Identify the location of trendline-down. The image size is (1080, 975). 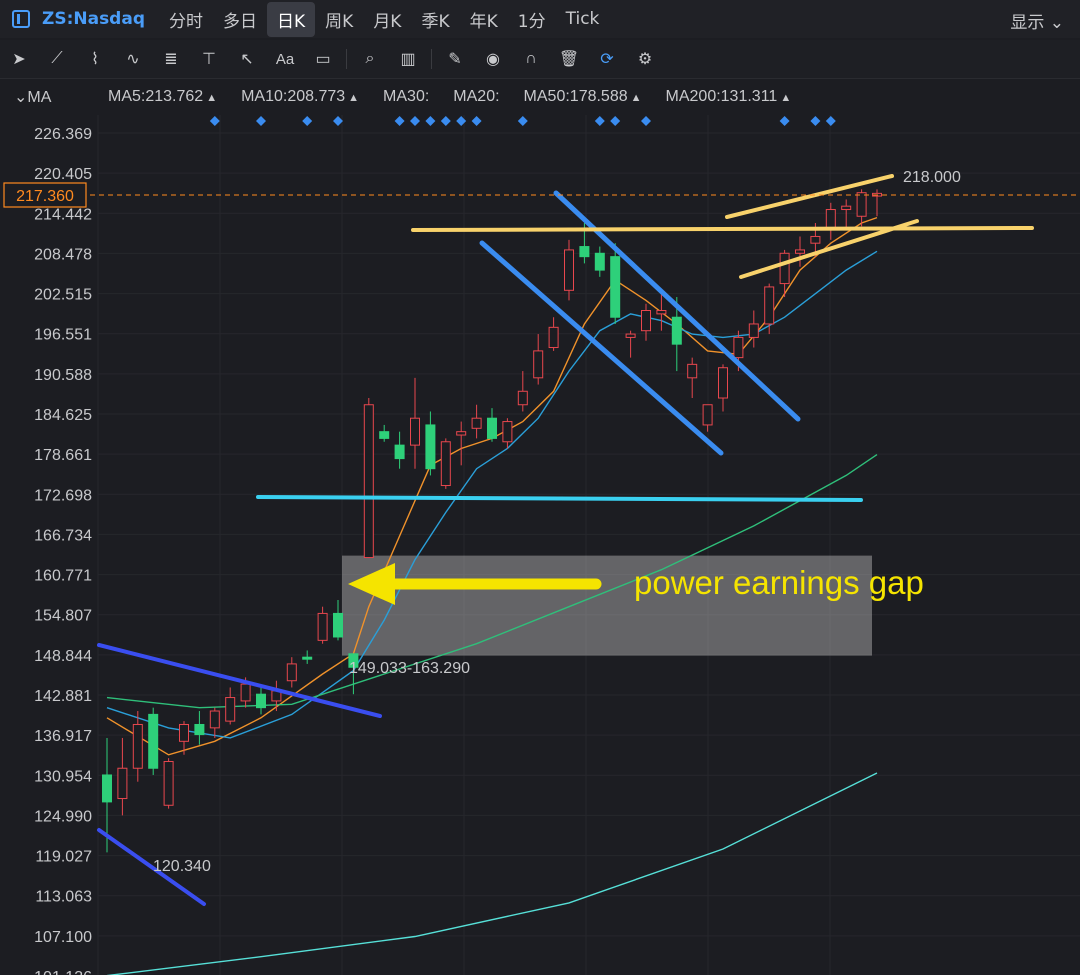
(239, 680).